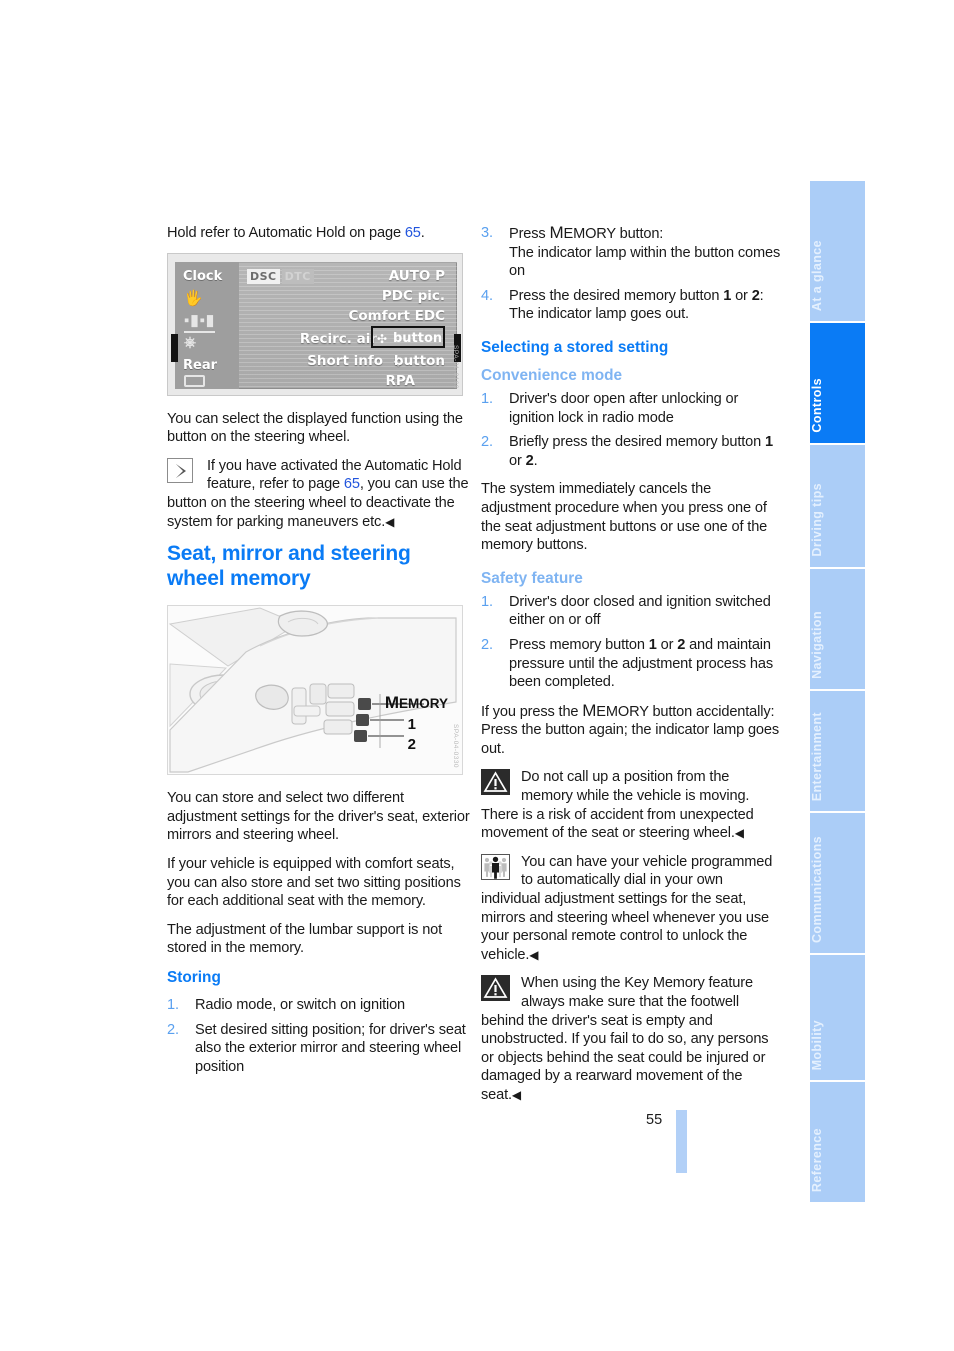 Image resolution: width=954 pixels, height=1351 pixels. What do you see at coordinates (413, 233) in the screenshot?
I see `page-link-65-intro: 65` at bounding box center [413, 233].